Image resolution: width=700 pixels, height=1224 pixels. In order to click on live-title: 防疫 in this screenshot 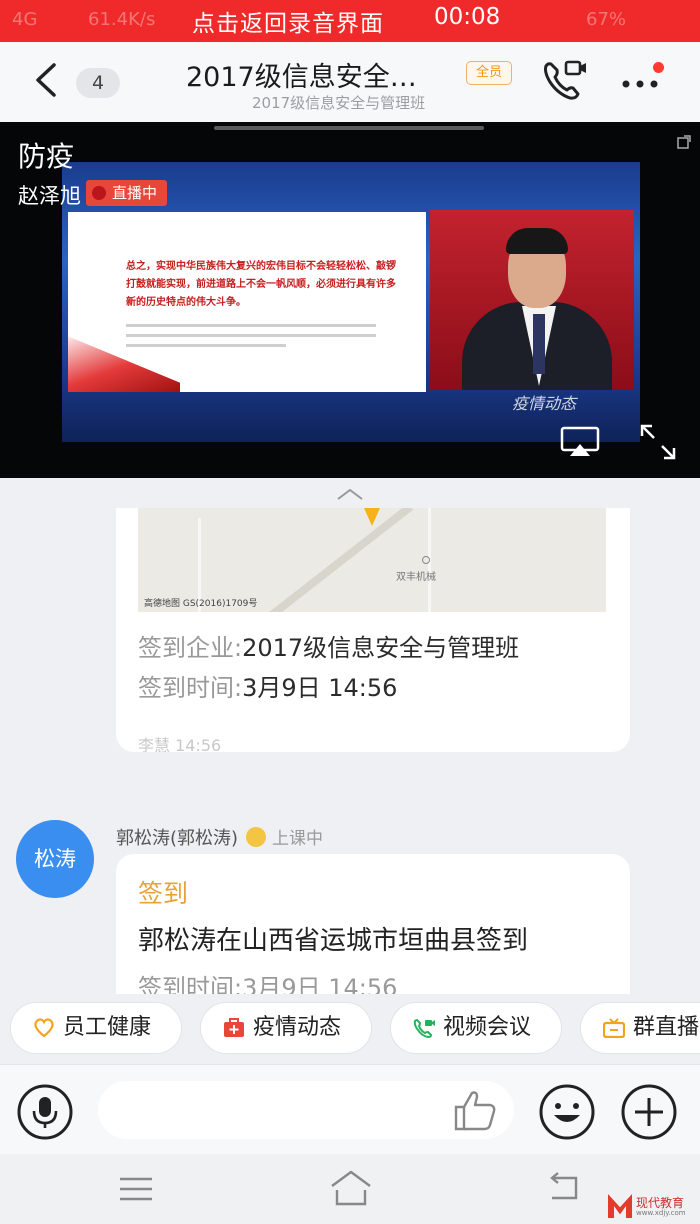, I will do `click(46, 156)`.